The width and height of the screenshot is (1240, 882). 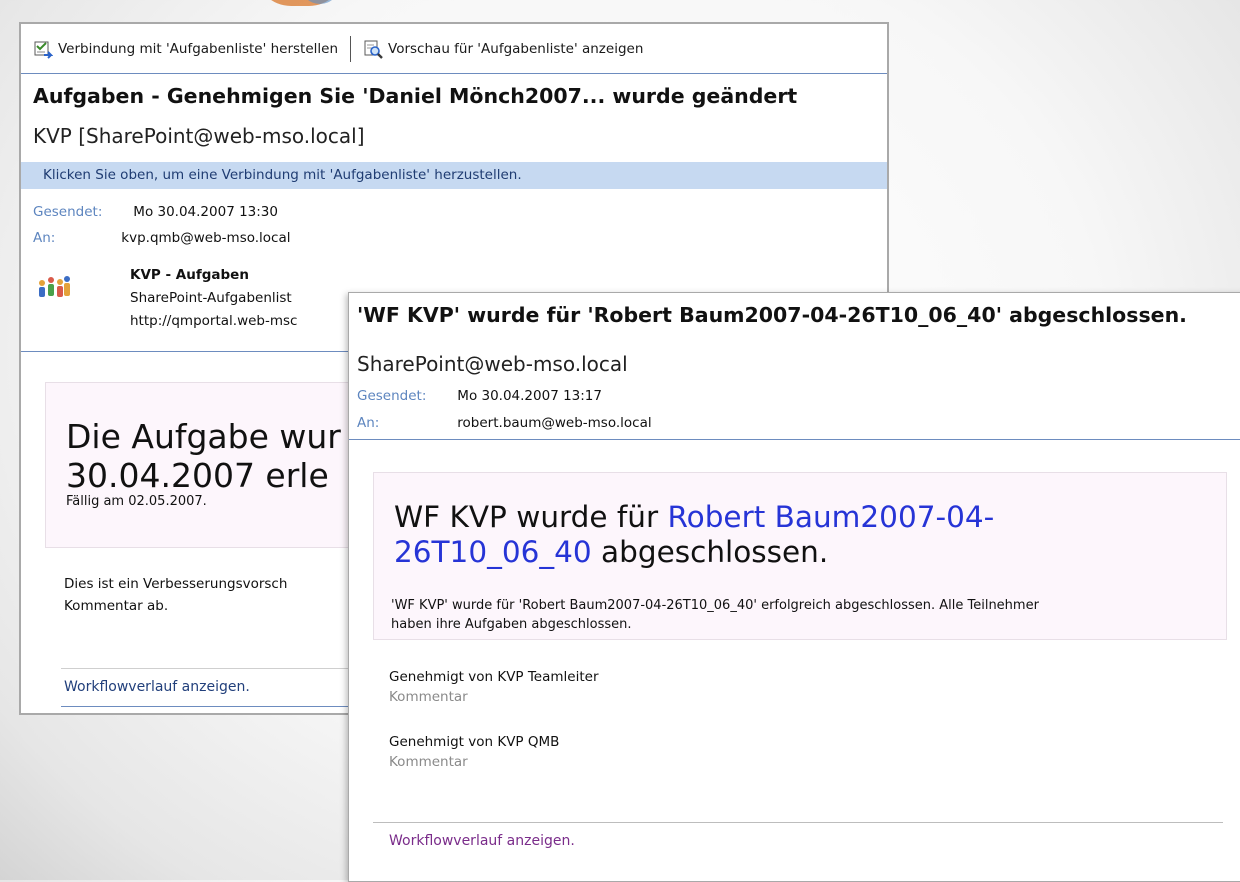 I want to click on item-link-continued: 26T10_06_40, so click(x=493, y=552).